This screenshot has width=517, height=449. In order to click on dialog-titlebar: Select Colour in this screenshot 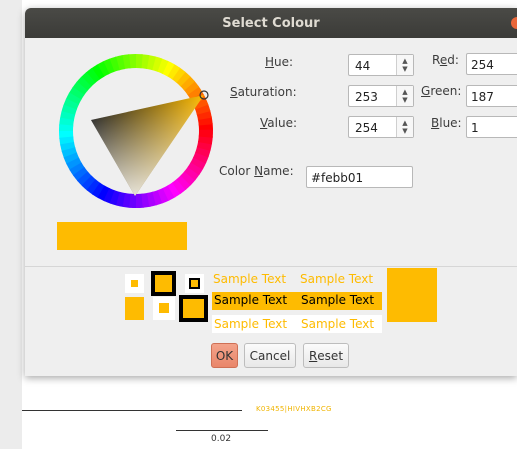, I will do `click(271, 23)`.